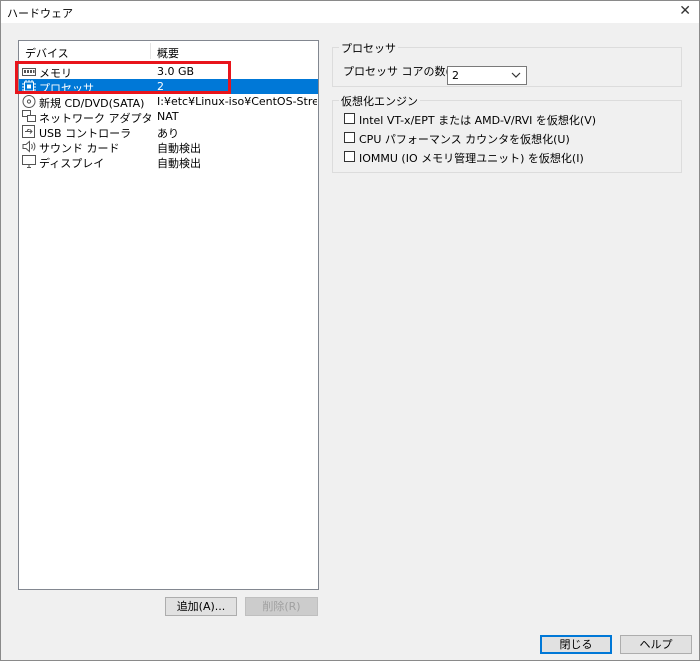 The height and width of the screenshot is (661, 700). What do you see at coordinates (576, 644) in the screenshot?
I see `close-button: 閉じる` at bounding box center [576, 644].